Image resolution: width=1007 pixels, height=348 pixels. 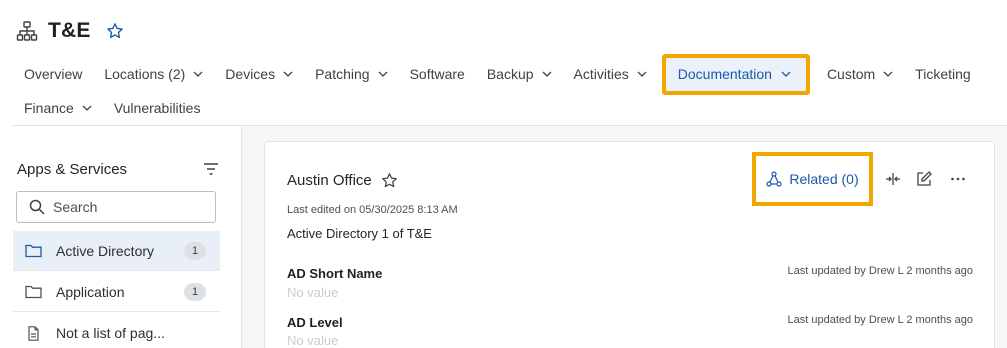 What do you see at coordinates (824, 179) in the screenshot?
I see `related-label: Related (0)` at bounding box center [824, 179].